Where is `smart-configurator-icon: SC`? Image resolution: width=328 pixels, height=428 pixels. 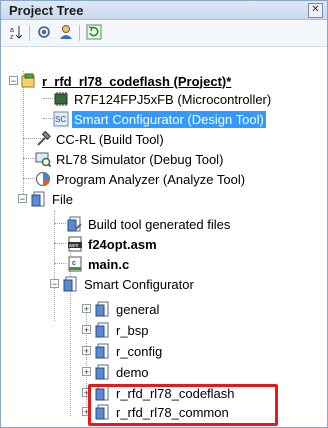
smart-configurator-icon: SC is located at coordinates (61, 119).